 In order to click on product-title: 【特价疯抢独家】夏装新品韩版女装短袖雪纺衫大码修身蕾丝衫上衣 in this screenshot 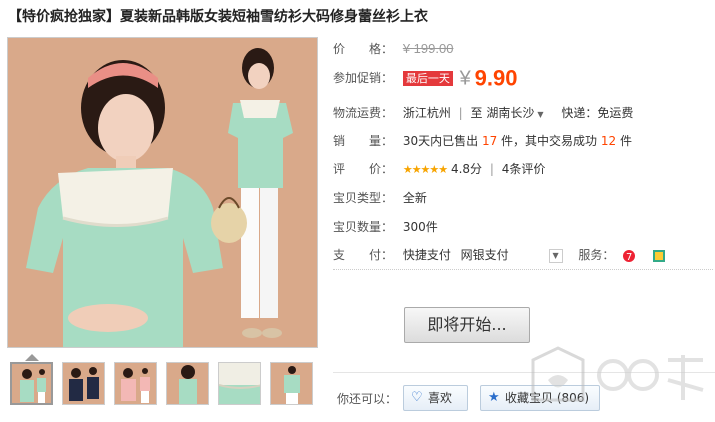, I will do `click(218, 17)`.